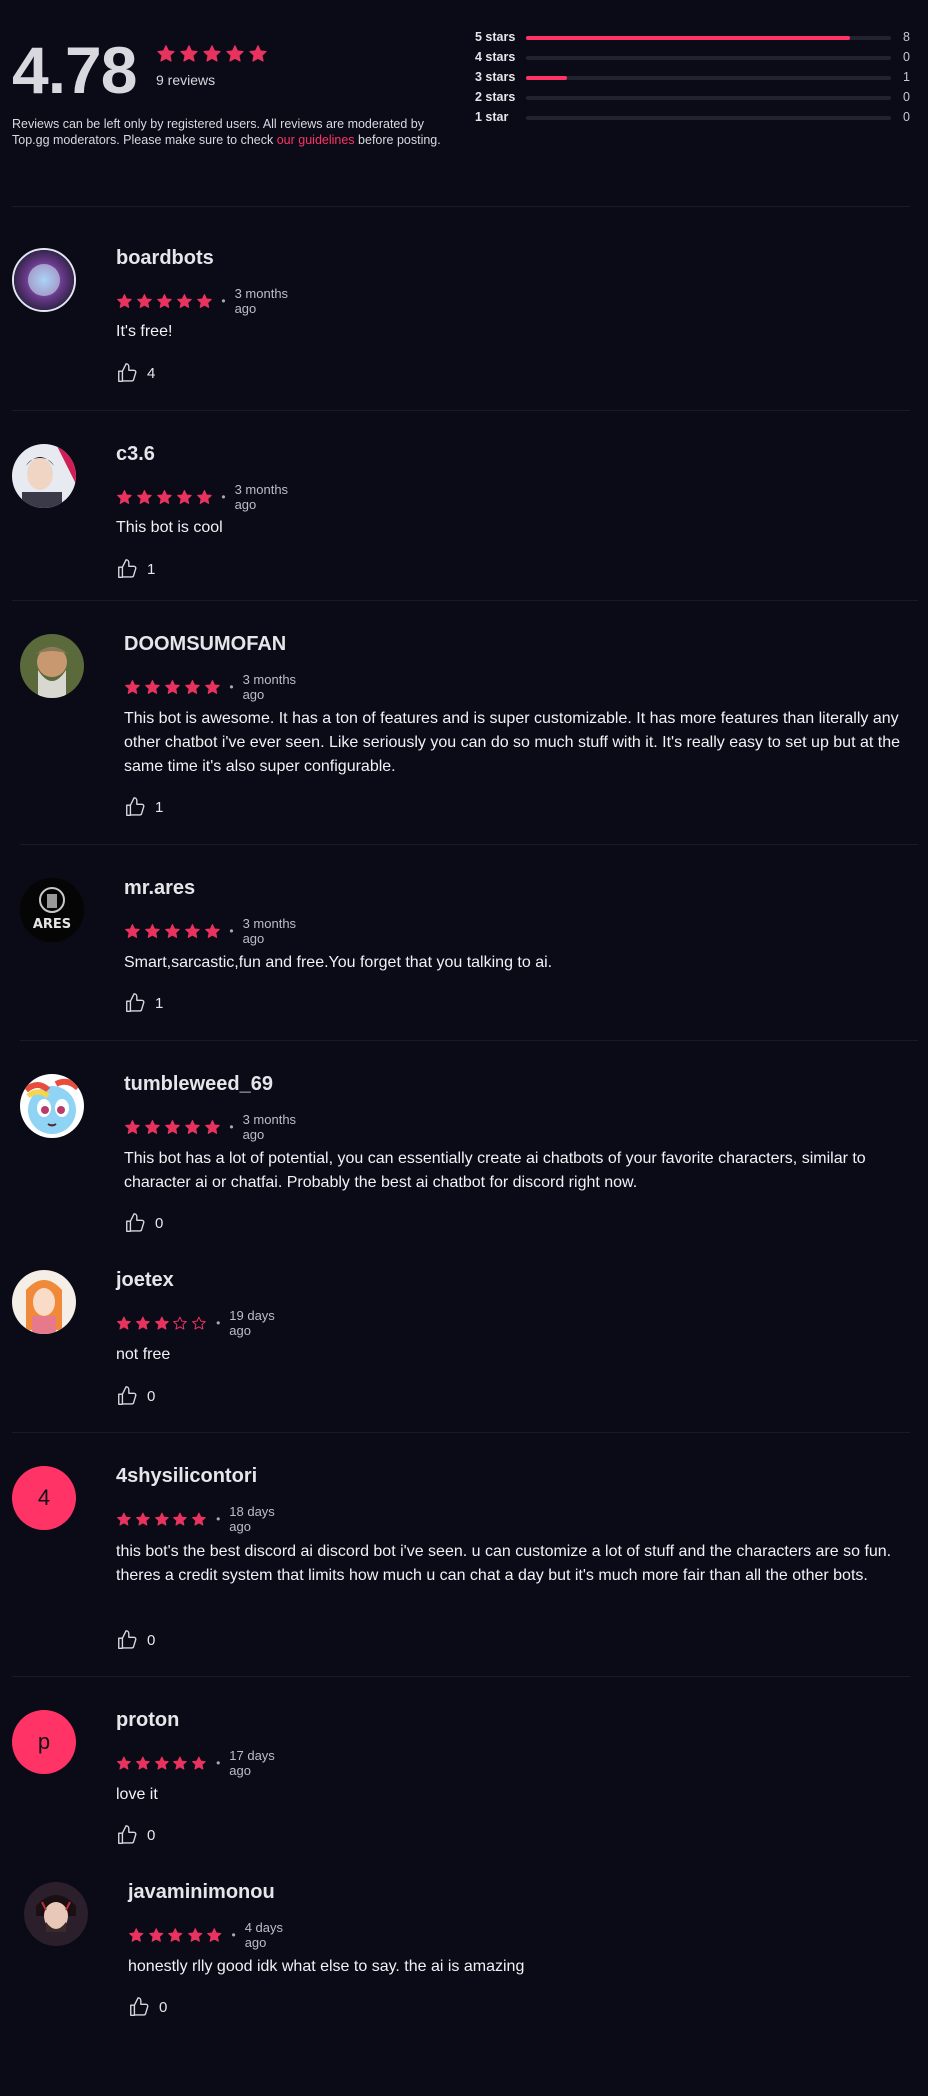 The image size is (928, 2096). Describe the element at coordinates (151, 569) in the screenshot. I see `like-count: 1` at that location.